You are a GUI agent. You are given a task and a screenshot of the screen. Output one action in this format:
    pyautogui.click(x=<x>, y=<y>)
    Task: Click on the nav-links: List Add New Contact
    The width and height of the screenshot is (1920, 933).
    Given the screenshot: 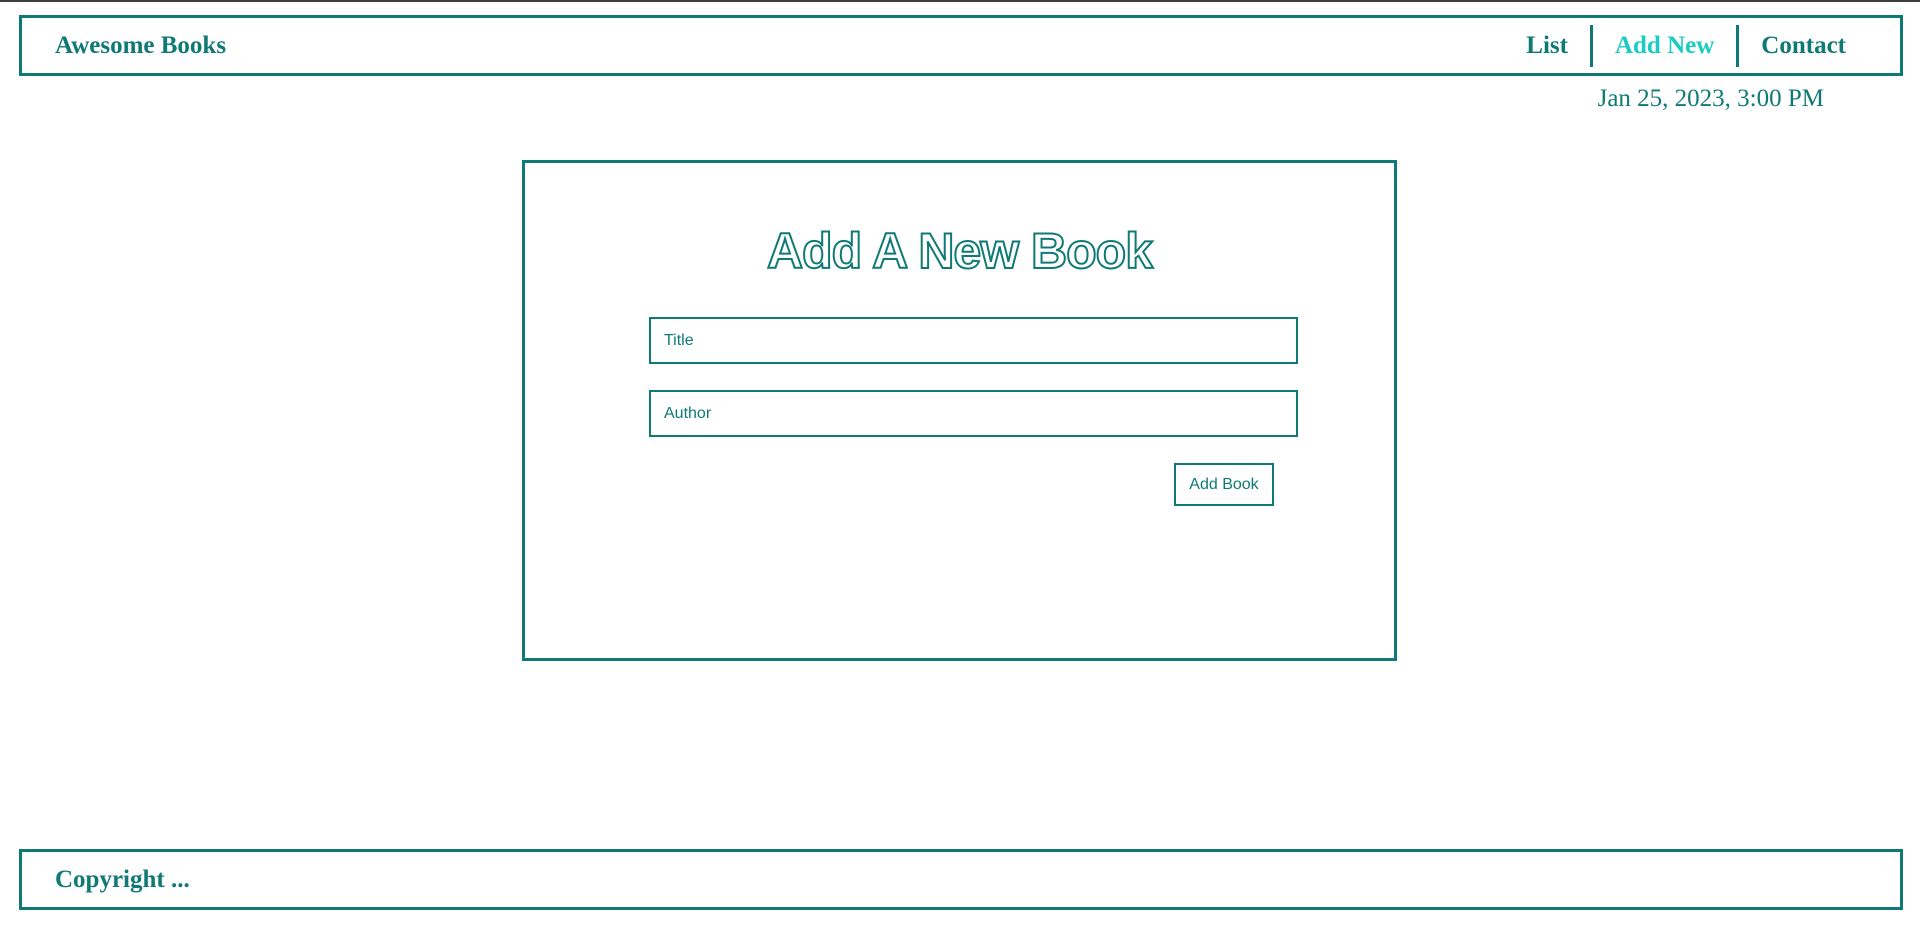 What is the action you would take?
    pyautogui.click(x=1702, y=45)
    